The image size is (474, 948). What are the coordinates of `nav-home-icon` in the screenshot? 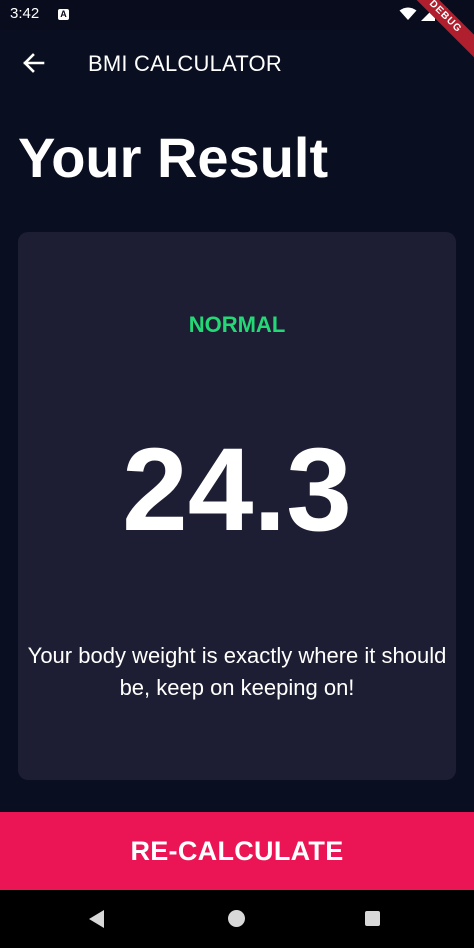 It's located at (236, 918).